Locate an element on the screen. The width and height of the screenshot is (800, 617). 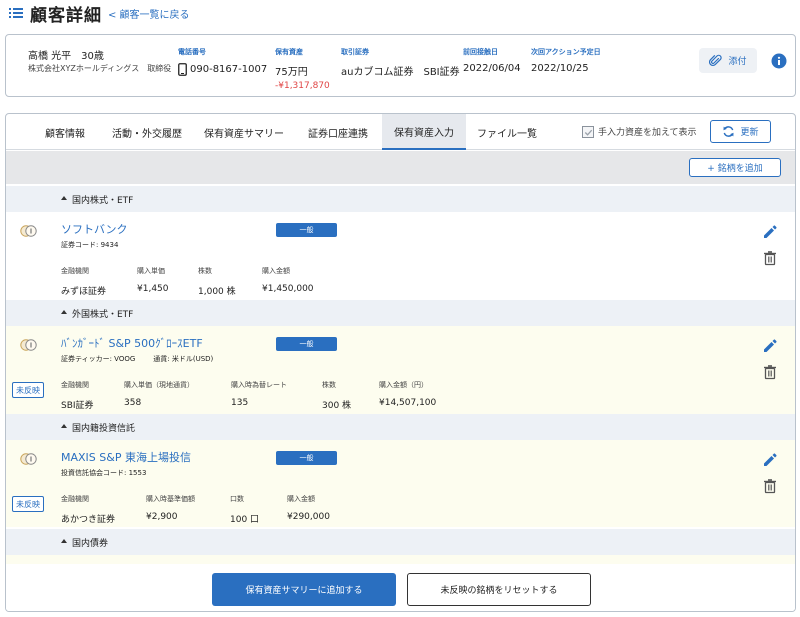
menu-list-icon is located at coordinates (16, 13).